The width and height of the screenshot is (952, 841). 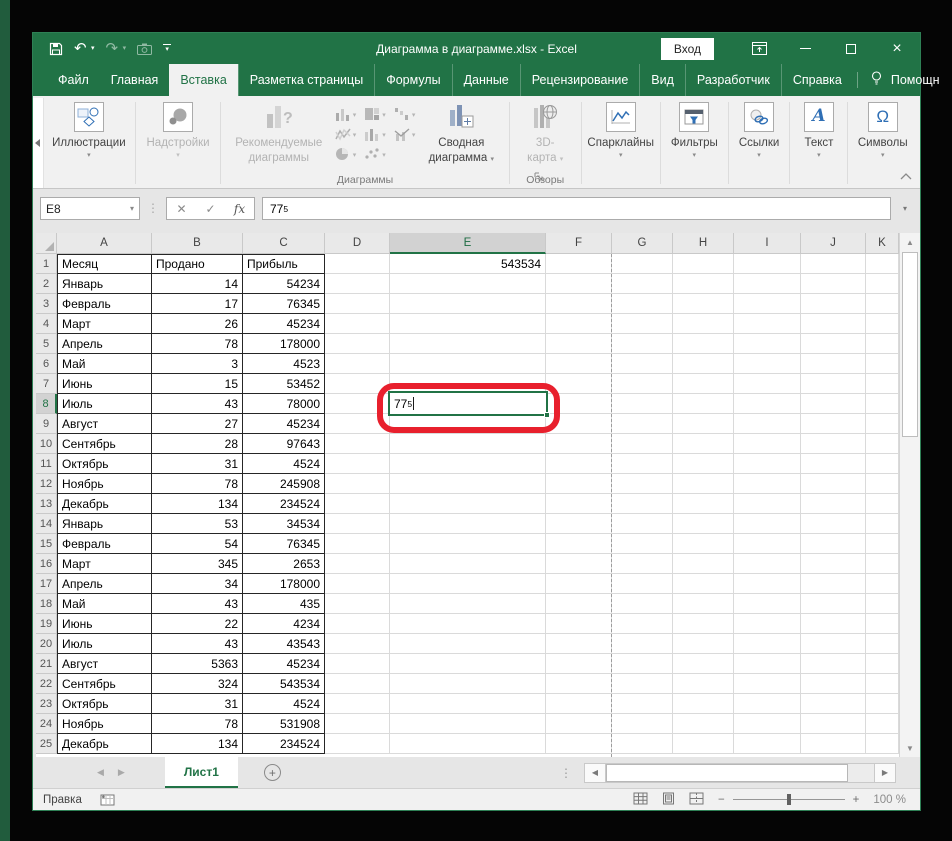 What do you see at coordinates (882, 604) in the screenshot?
I see `cell-K18` at bounding box center [882, 604].